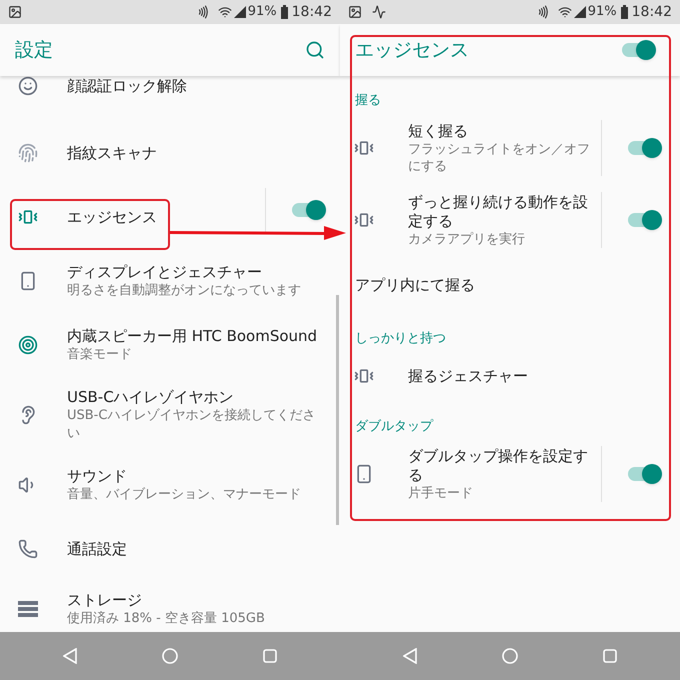 The height and width of the screenshot is (680, 680). I want to click on section-header: 握る, so click(368, 101).